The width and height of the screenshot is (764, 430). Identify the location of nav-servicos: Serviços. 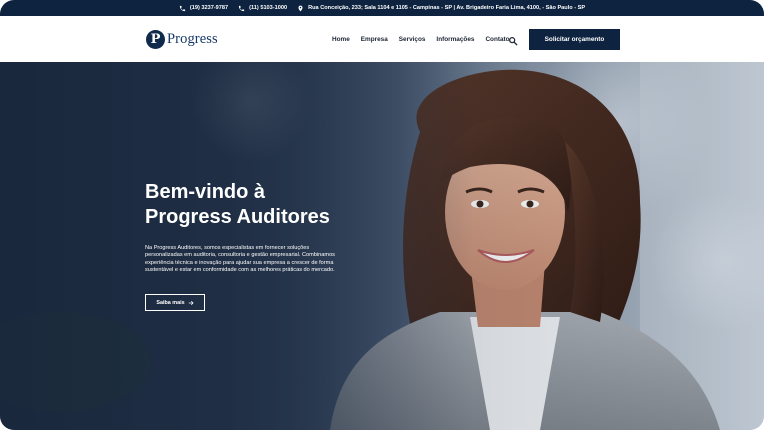
(412, 39).